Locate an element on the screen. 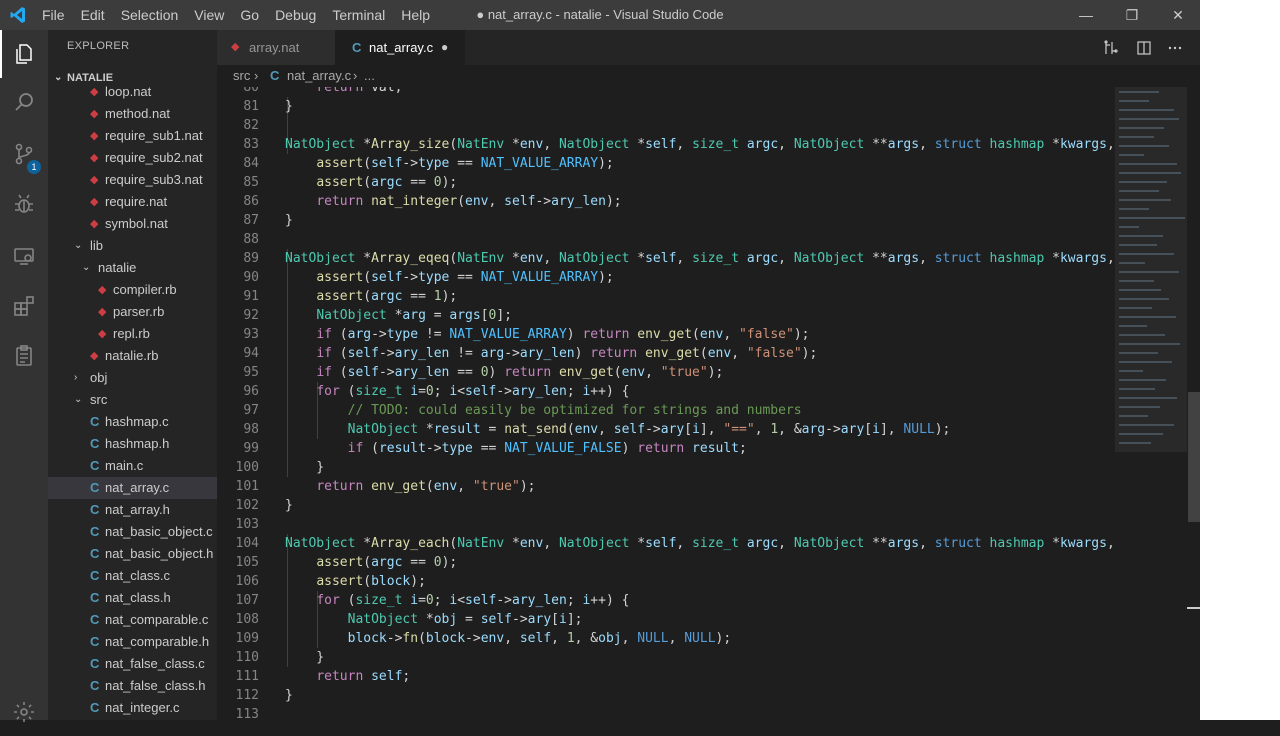 Image resolution: width=1280 pixels, height=736 pixels. code-line: 85 assert(argc == 0); is located at coordinates (666, 182).